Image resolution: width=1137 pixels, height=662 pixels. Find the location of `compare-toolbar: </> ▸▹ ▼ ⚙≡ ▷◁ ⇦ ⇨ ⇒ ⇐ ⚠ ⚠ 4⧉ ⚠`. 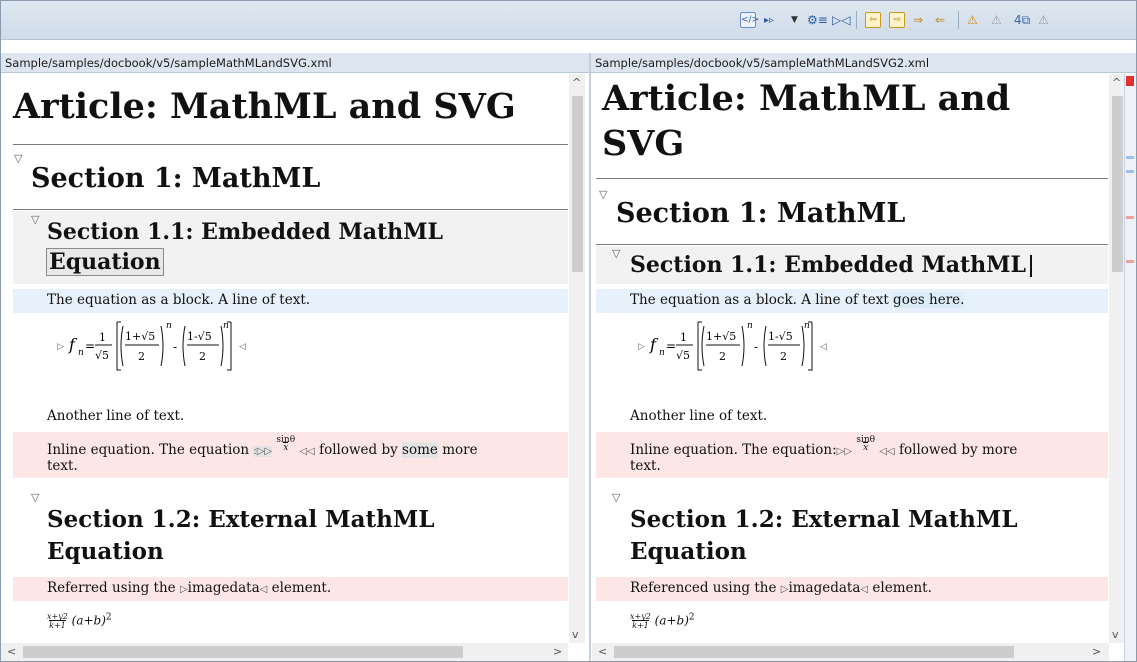

compare-toolbar: </> ▸▹ ▼ ⚙≡ ▷◁ ⇦ ⇨ ⇒ ⇐ ⚠ ⚠ 4⧉ ⚠ is located at coordinates (568, 20).